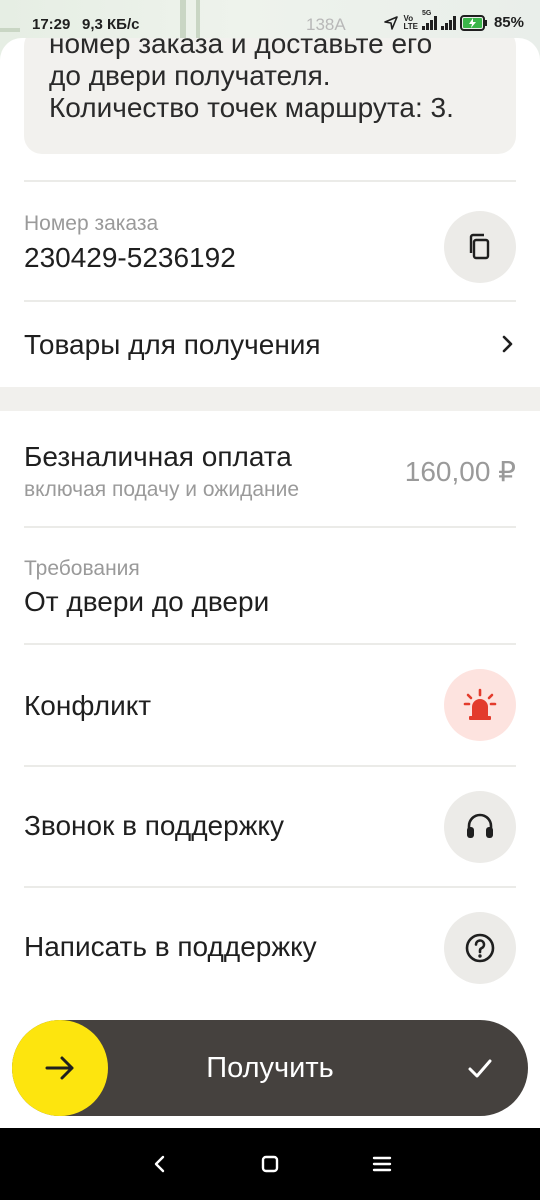 The image size is (540, 1200). I want to click on conflict-button, so click(480, 705).